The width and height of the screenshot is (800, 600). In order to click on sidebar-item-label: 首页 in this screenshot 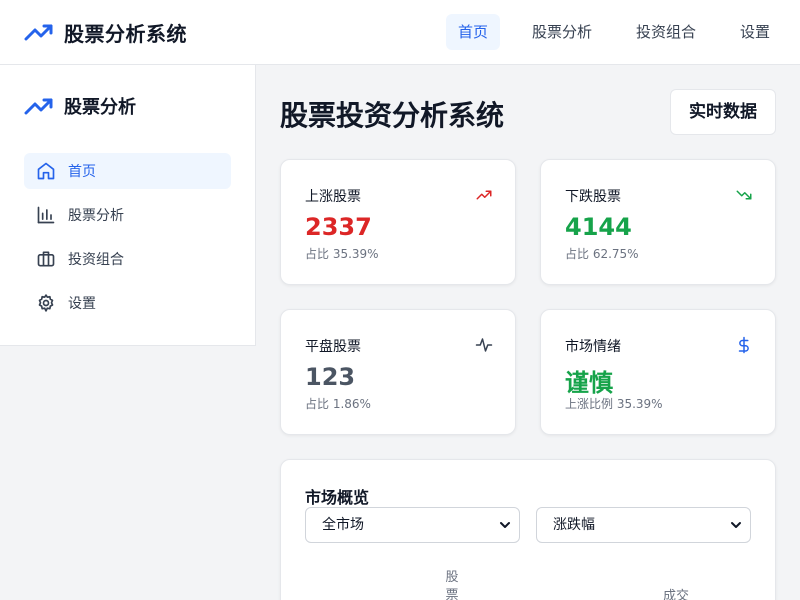, I will do `click(82, 172)`.